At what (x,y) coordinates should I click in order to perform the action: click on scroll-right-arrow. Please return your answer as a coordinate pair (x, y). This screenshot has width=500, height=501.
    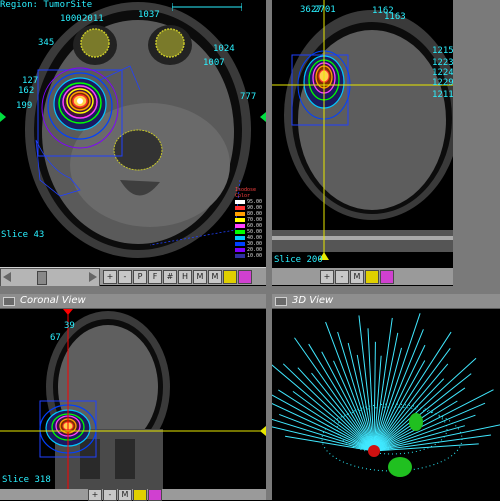
    Looking at the image, I should click on (93, 277).